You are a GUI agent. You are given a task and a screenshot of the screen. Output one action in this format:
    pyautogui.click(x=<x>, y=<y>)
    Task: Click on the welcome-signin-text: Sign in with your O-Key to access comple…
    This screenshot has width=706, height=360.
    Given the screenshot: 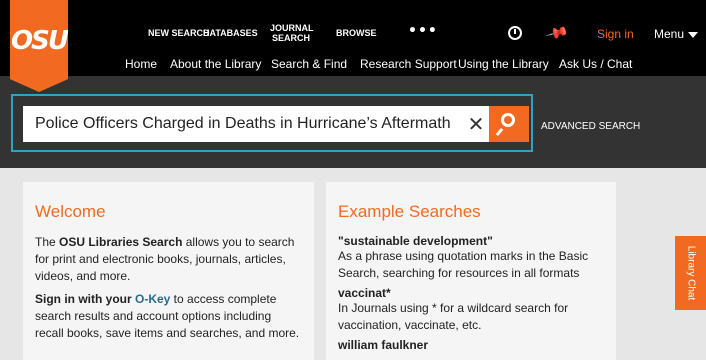 What is the action you would take?
    pyautogui.click(x=168, y=316)
    